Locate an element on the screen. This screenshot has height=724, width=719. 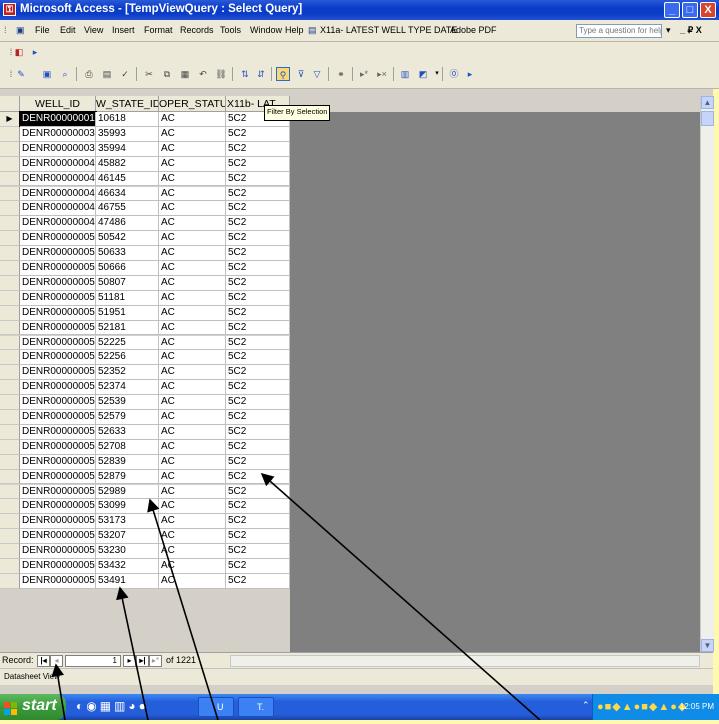
cut-icon: ✂ is located at coordinates (149, 74).